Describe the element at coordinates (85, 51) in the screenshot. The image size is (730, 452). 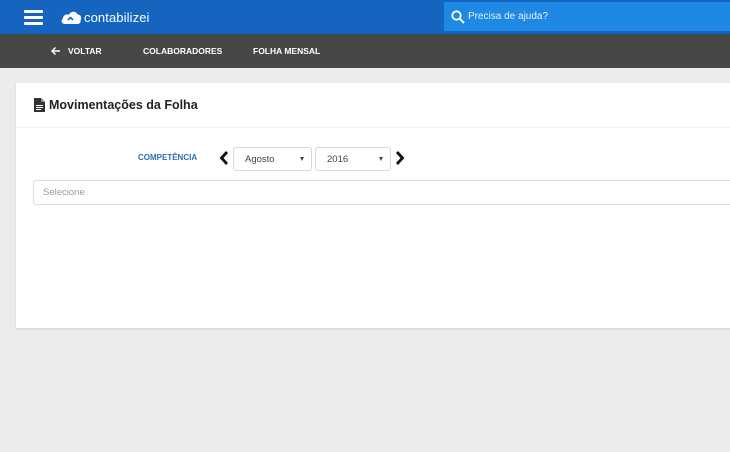
I see `back-button-label: VOLTAR` at that location.